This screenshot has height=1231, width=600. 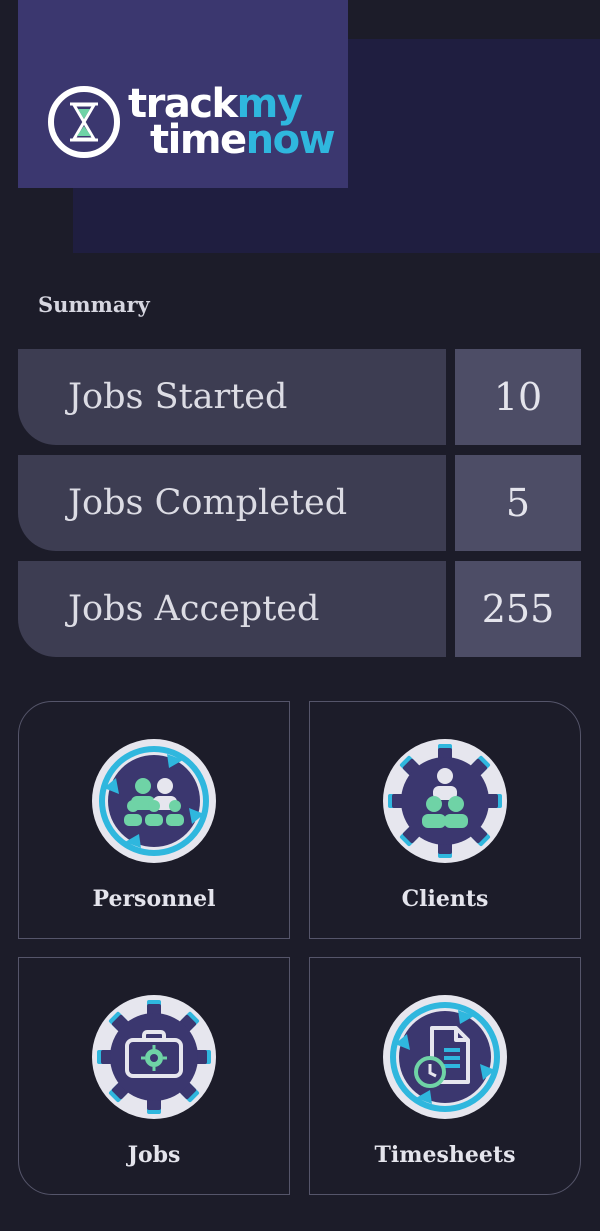 What do you see at coordinates (154, 801) in the screenshot?
I see `personnel-icon` at bounding box center [154, 801].